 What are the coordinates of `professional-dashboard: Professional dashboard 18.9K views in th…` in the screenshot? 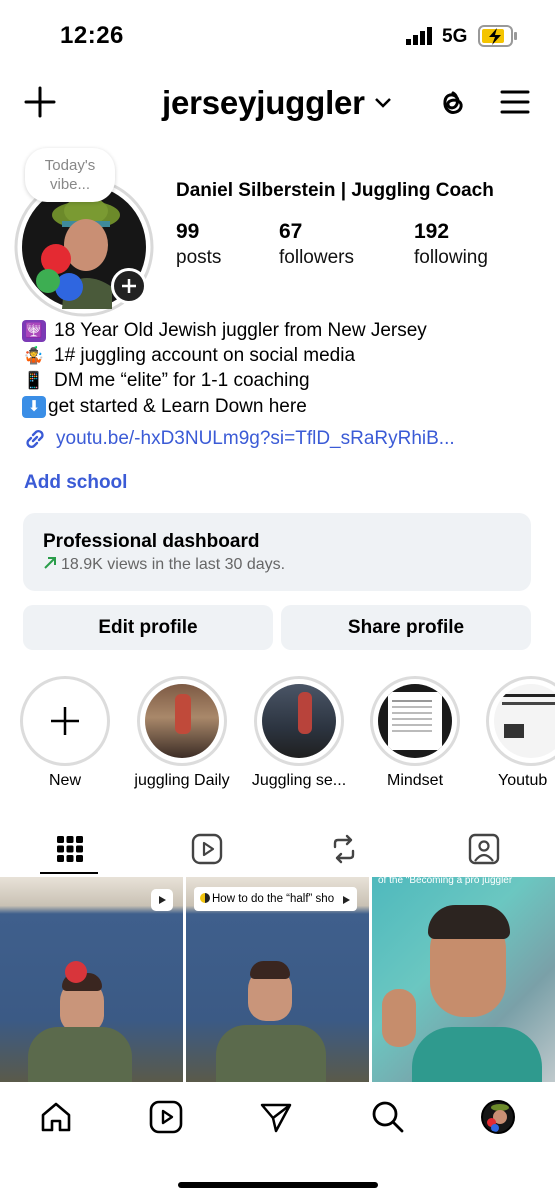 It's located at (277, 552).